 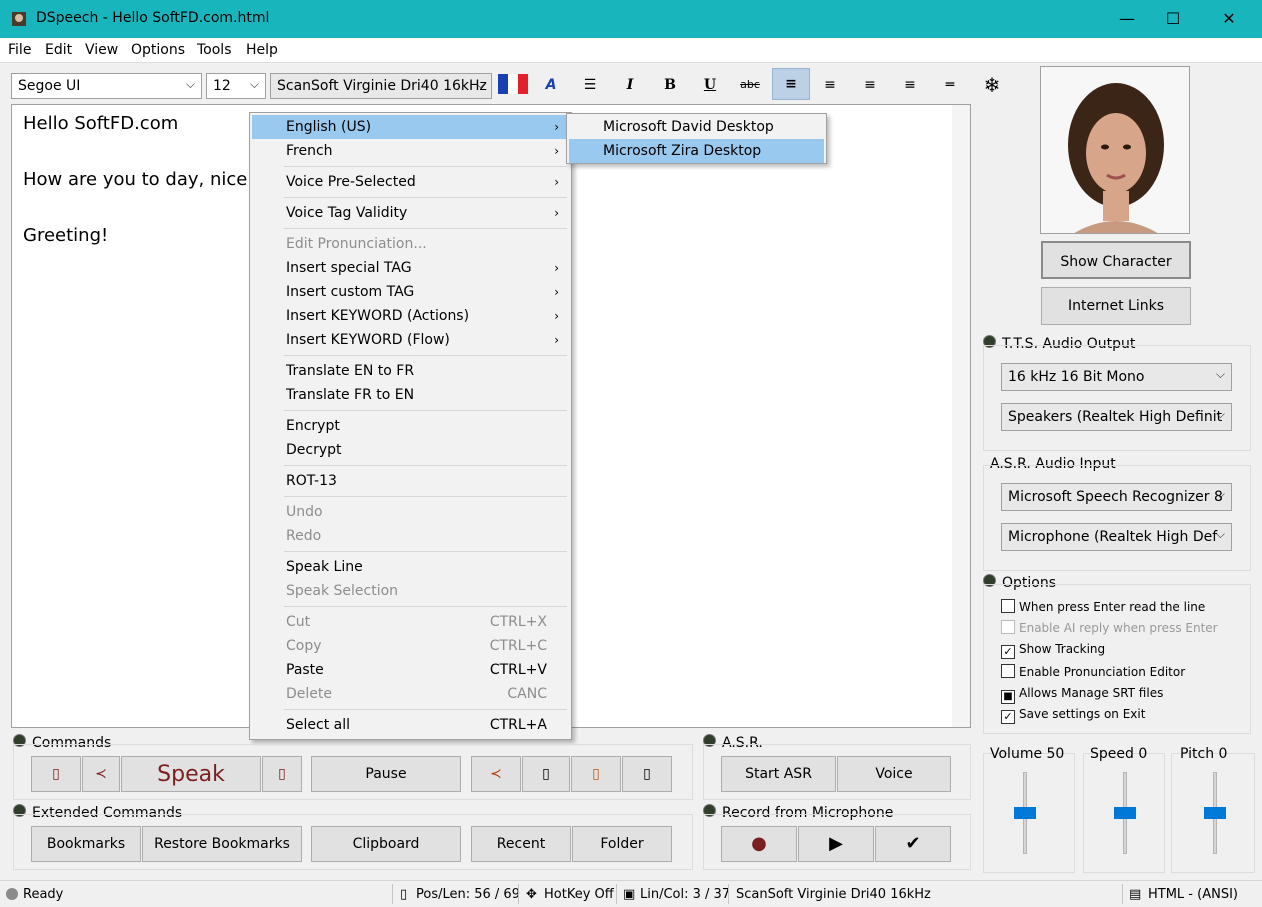 I want to click on menu-item-speak-selection: Speak Selection, so click(x=342, y=591).